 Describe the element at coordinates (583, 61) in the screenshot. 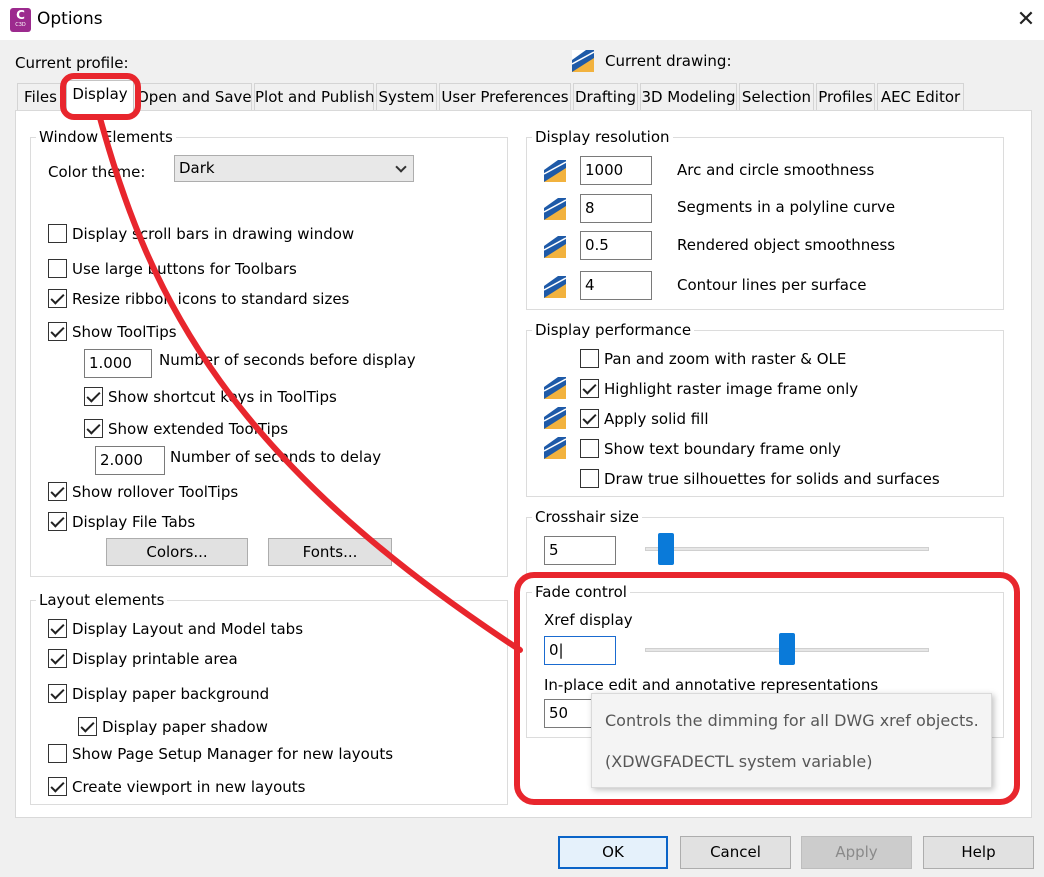

I see `drawing-icon` at that location.